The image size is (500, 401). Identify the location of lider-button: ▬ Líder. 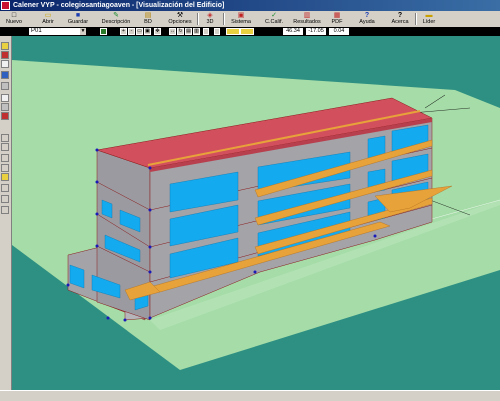
(429, 19).